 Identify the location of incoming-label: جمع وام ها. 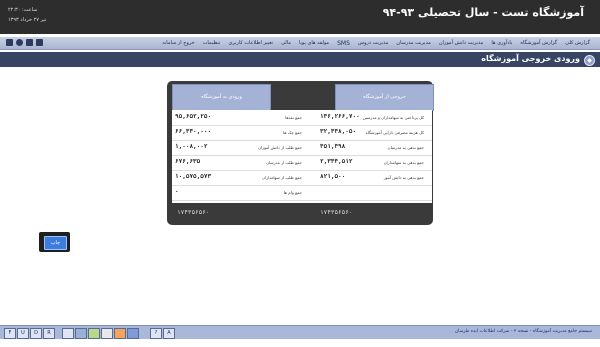
(292, 192).